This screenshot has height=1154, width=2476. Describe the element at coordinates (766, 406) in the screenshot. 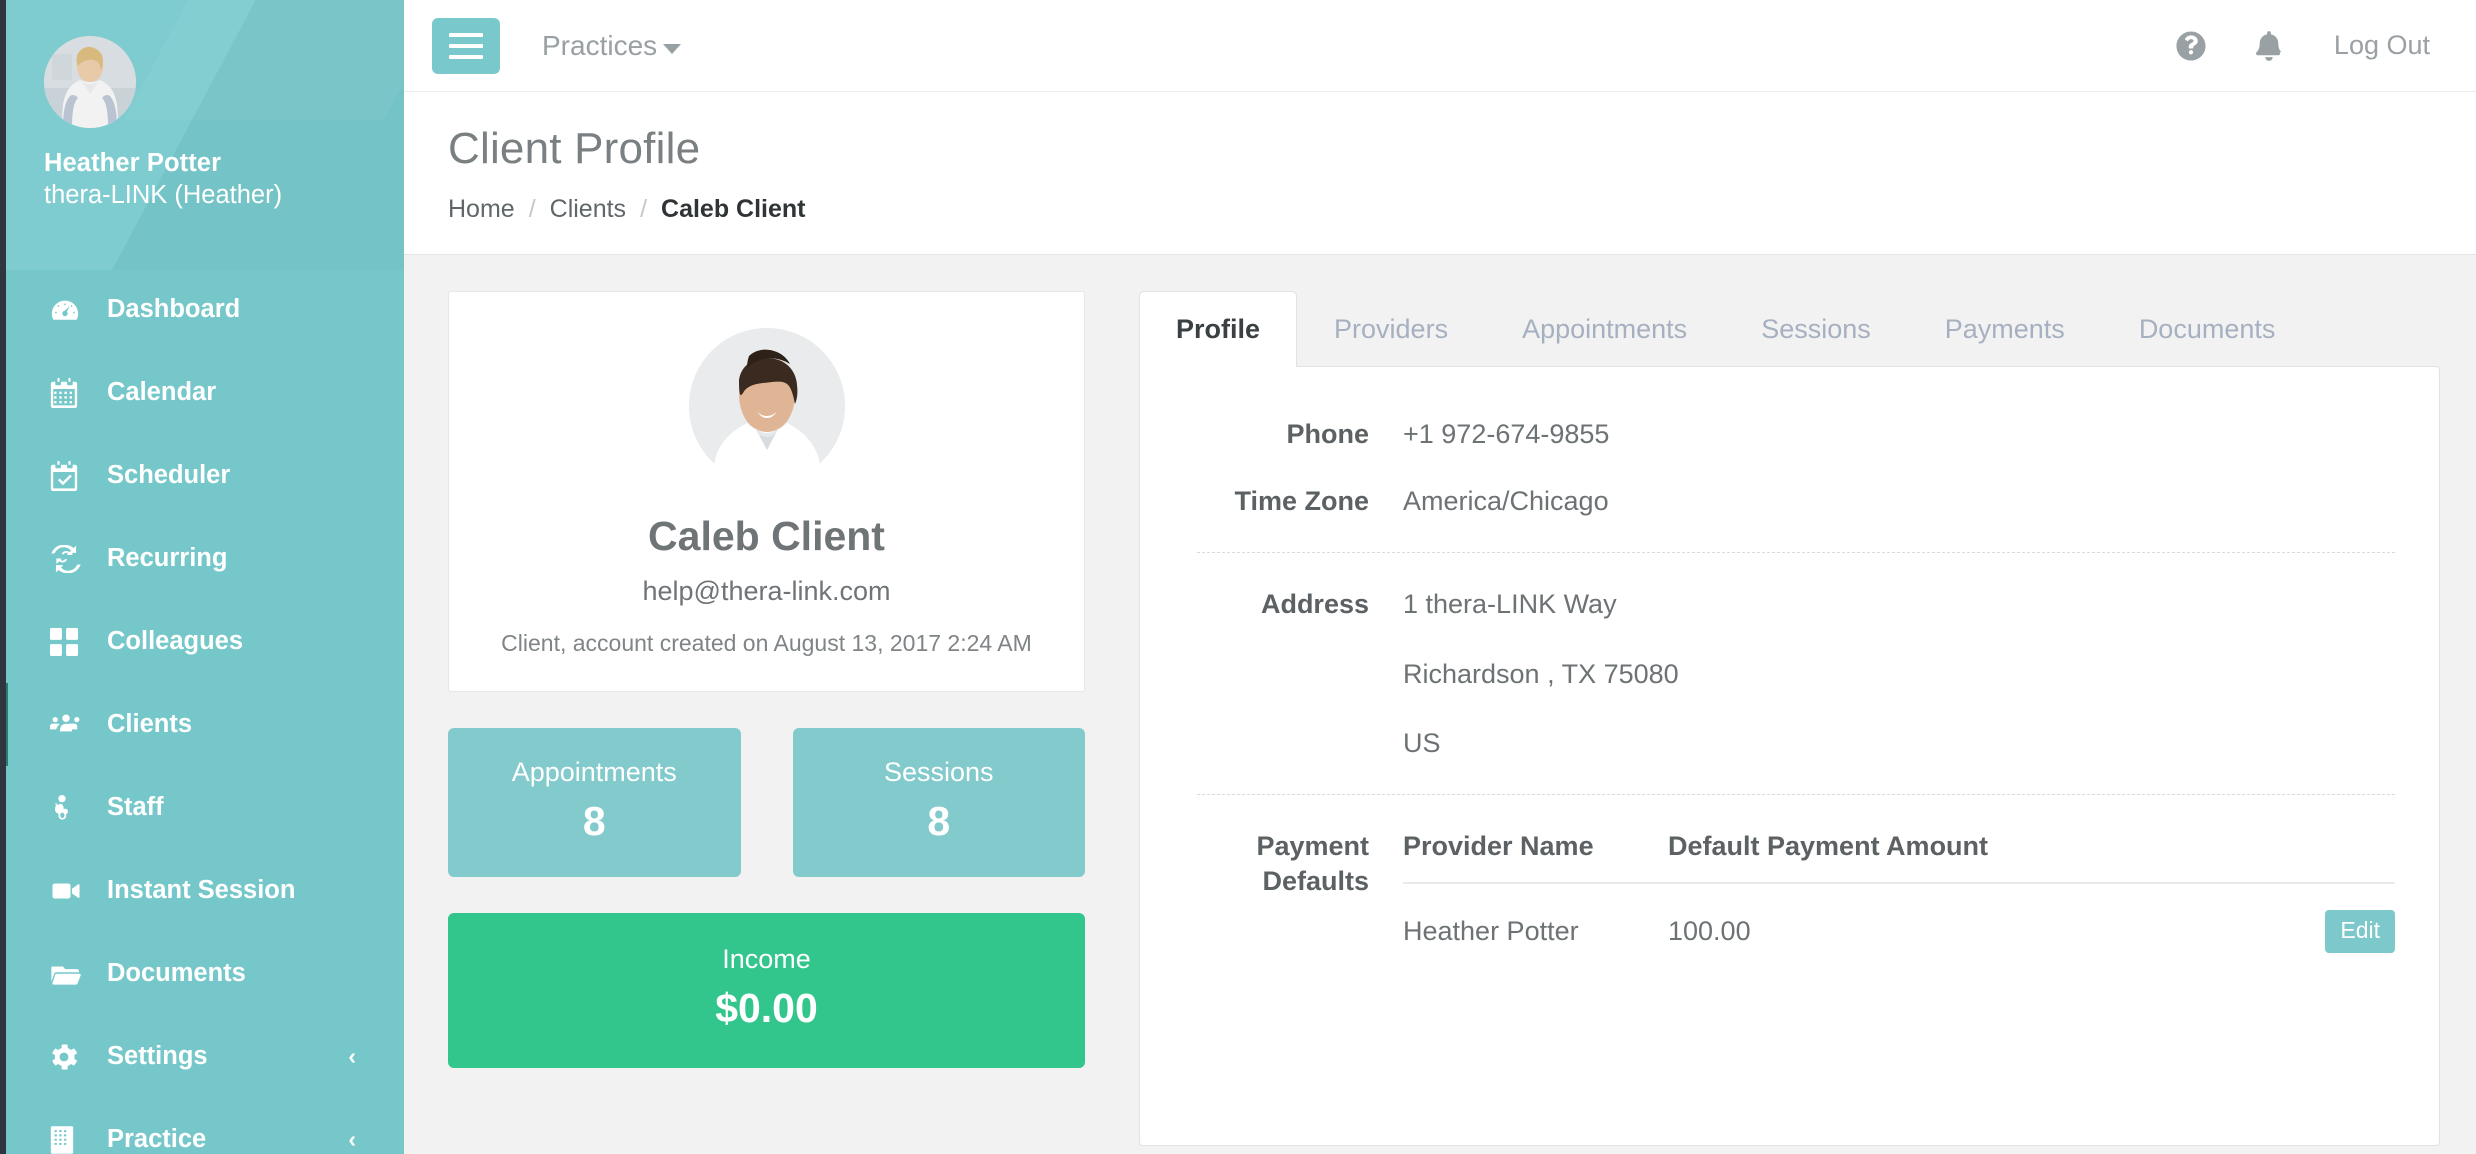

I see `client-photo` at that location.